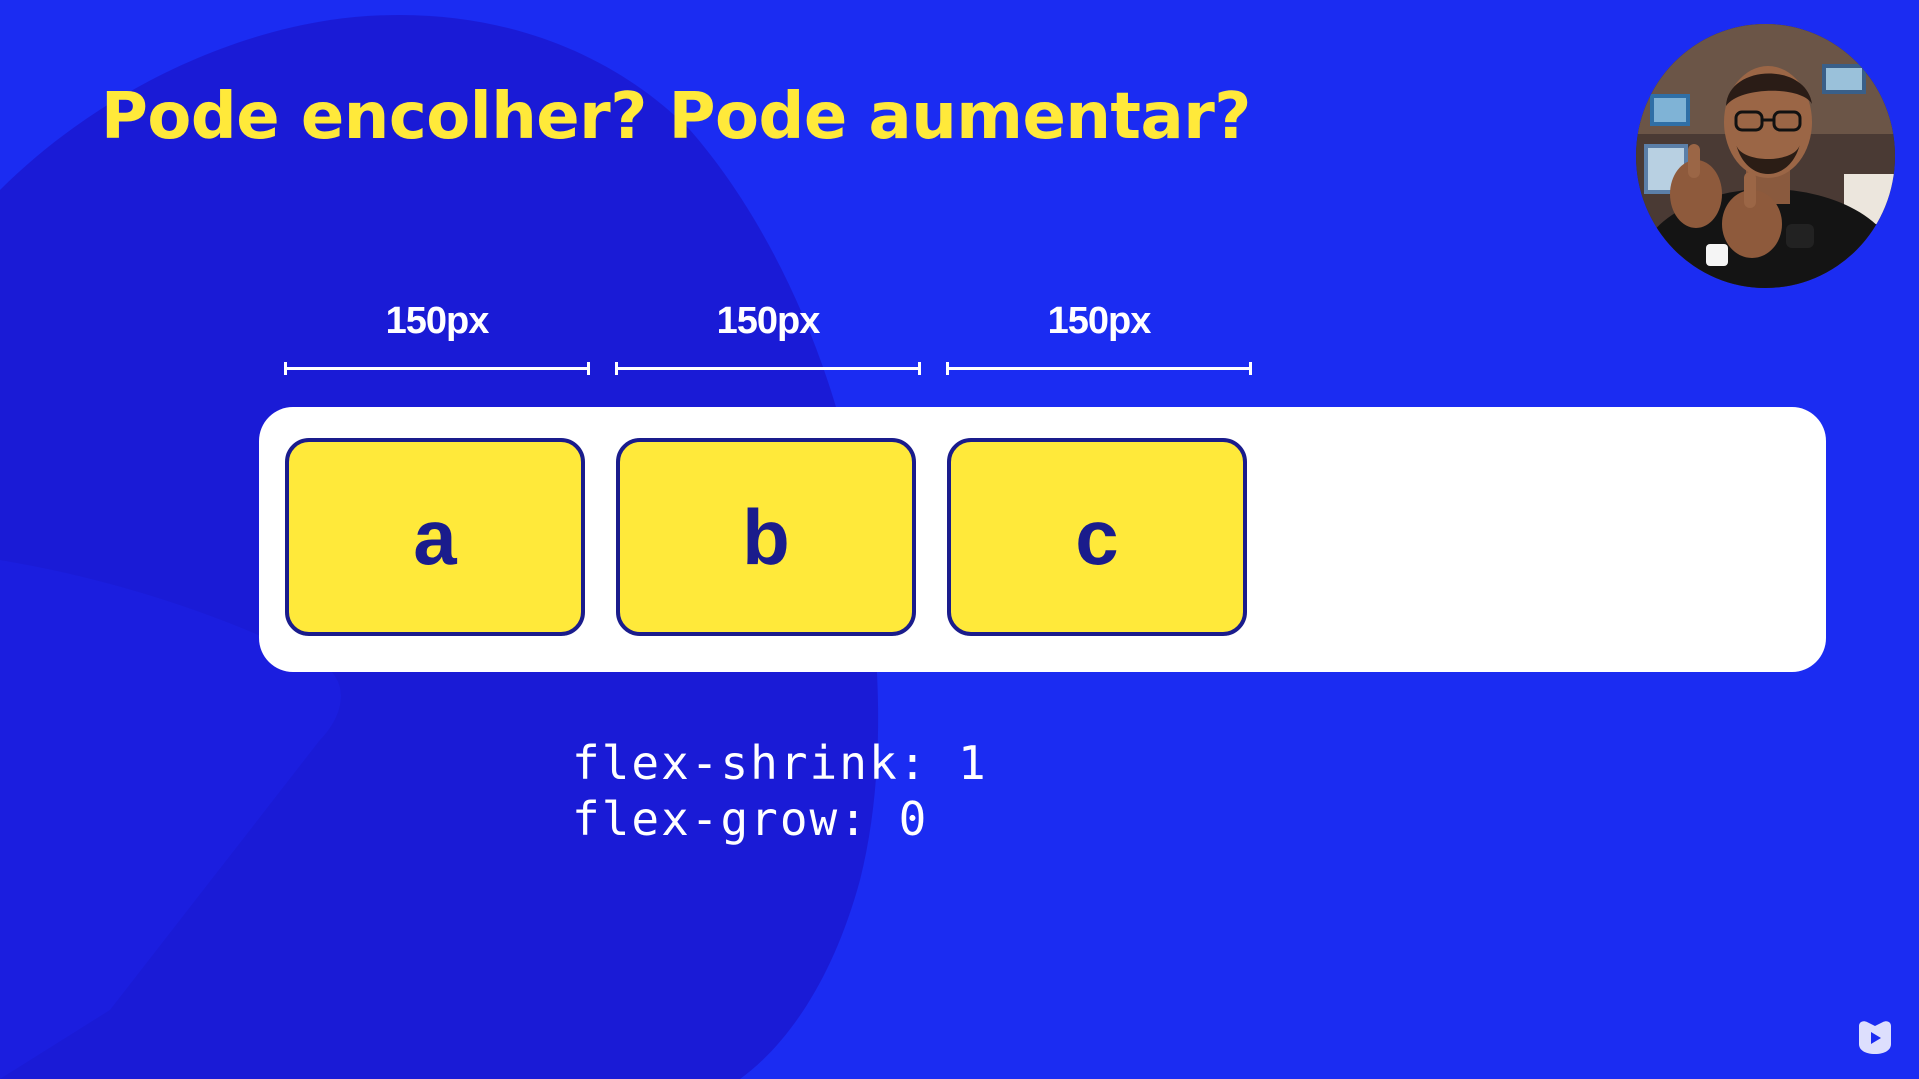 The width and height of the screenshot is (1919, 1079). Describe the element at coordinates (676, 117) in the screenshot. I see `page-title: Pode encolher? Pode aumentar?` at that location.